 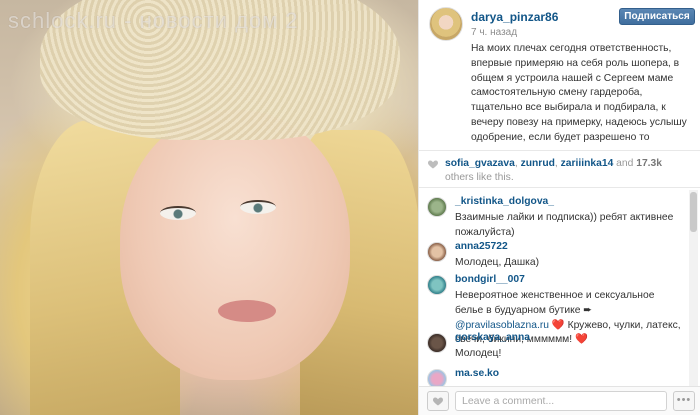 I want to click on commenter-username: anna25722, so click(x=481, y=246).